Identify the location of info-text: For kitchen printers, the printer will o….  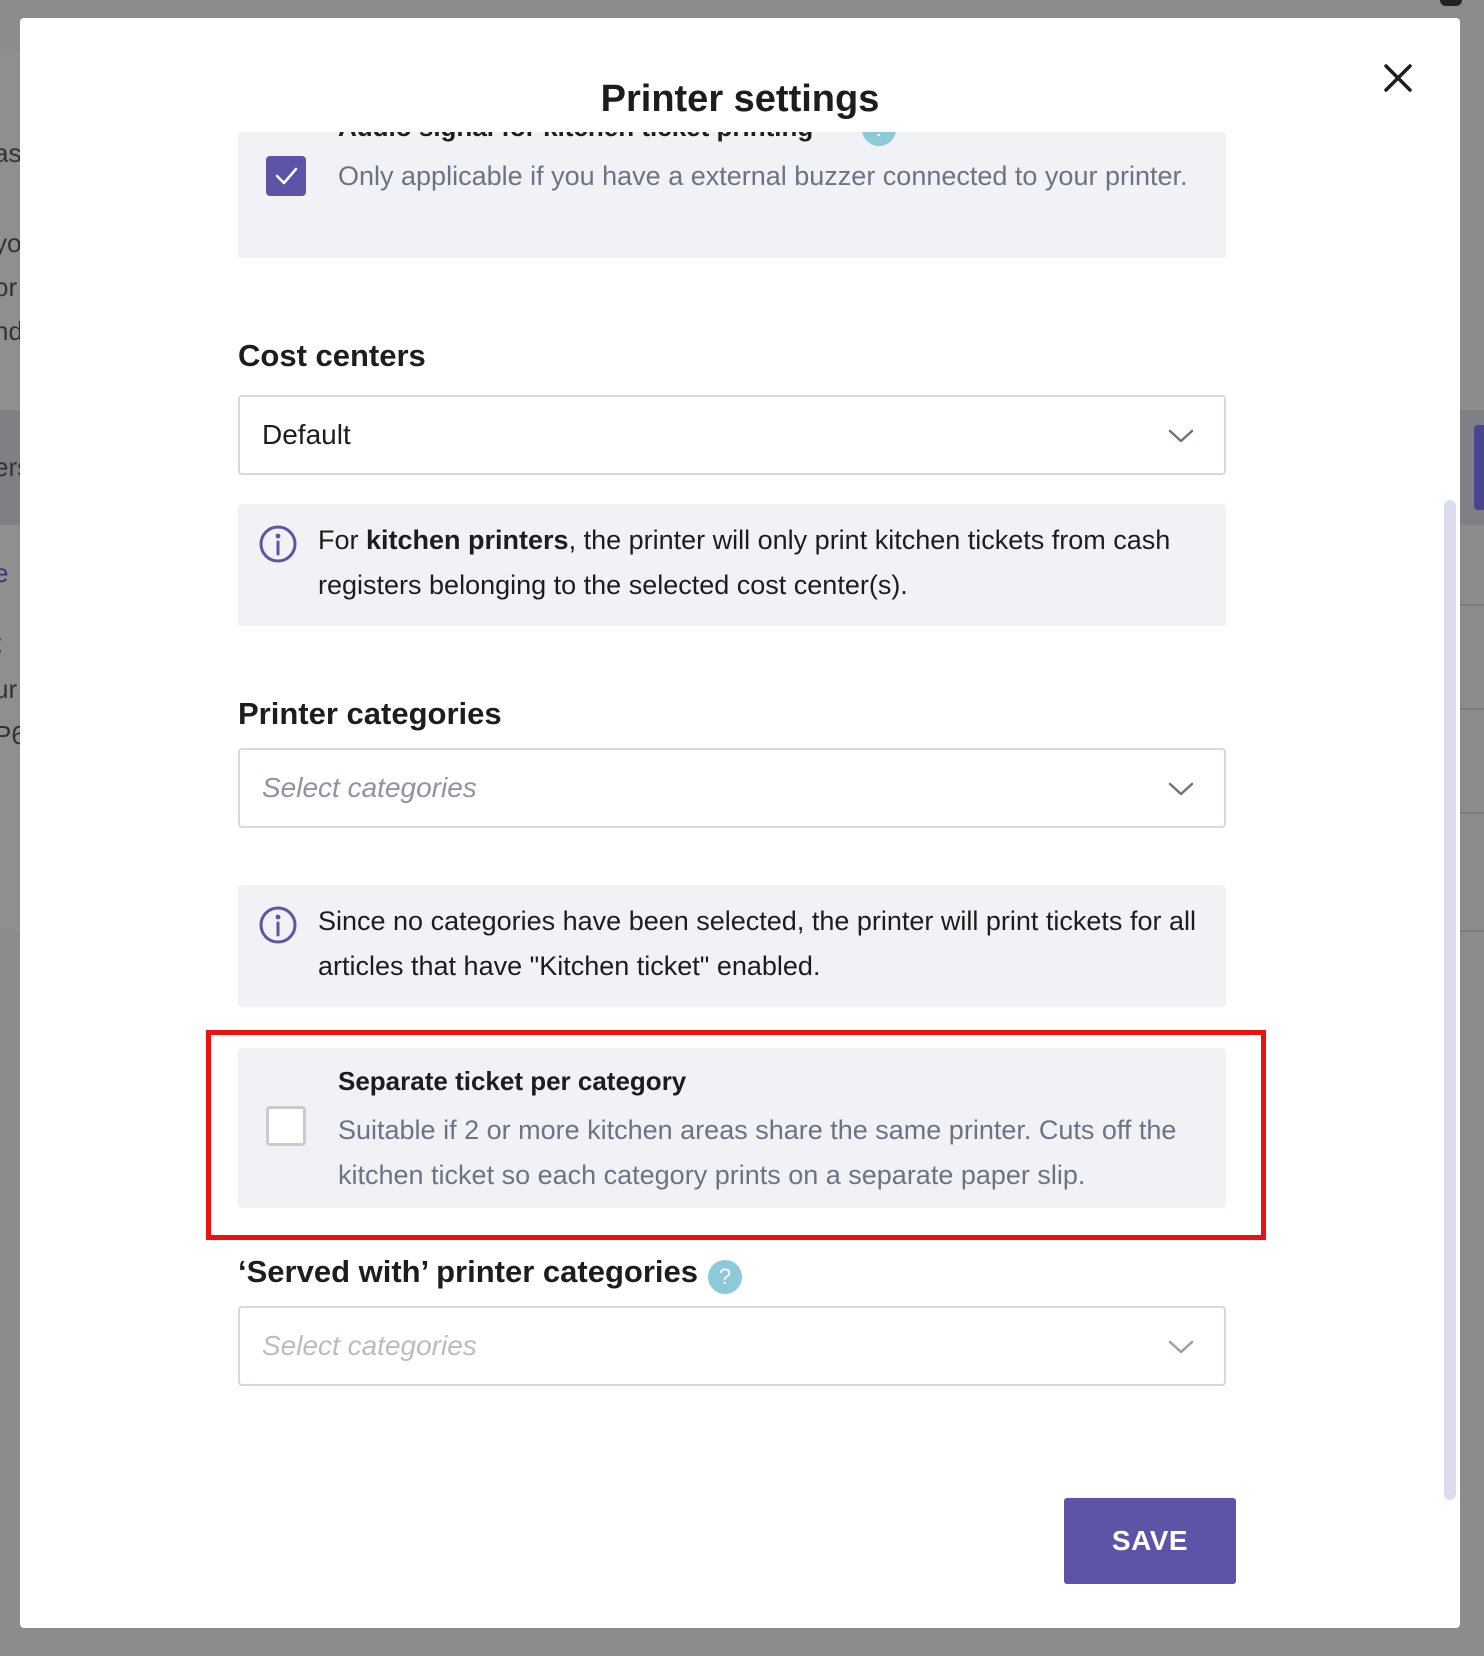
(758, 563).